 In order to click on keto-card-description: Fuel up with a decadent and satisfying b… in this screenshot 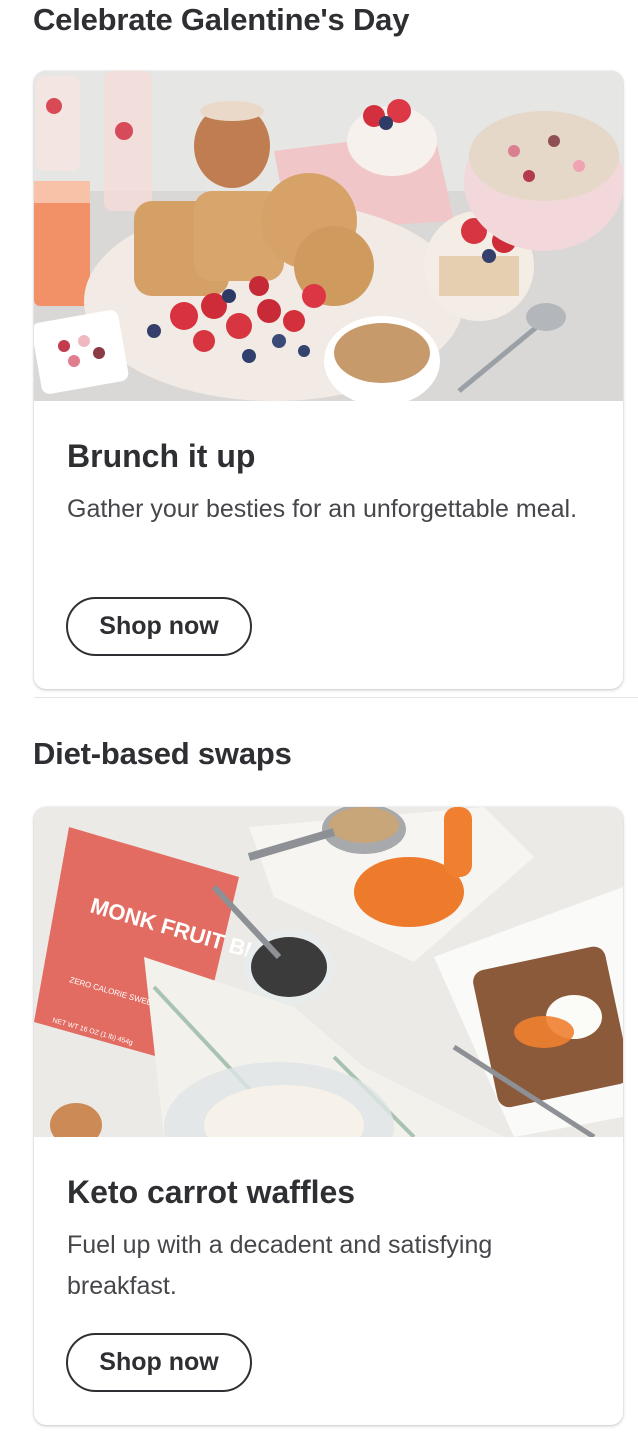, I will do `click(280, 1265)`.